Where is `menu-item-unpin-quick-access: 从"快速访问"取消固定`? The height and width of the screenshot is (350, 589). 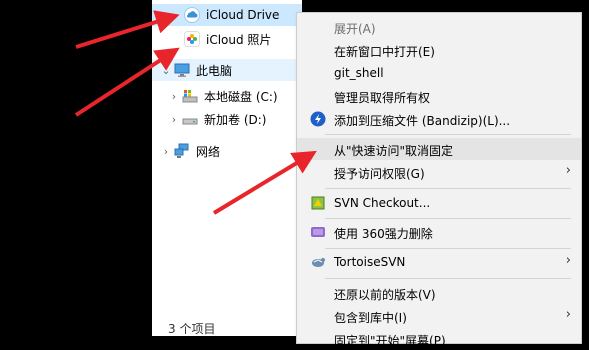 menu-item-unpin-quick-access: 从"快速访问"取消固定 is located at coordinates (439, 149).